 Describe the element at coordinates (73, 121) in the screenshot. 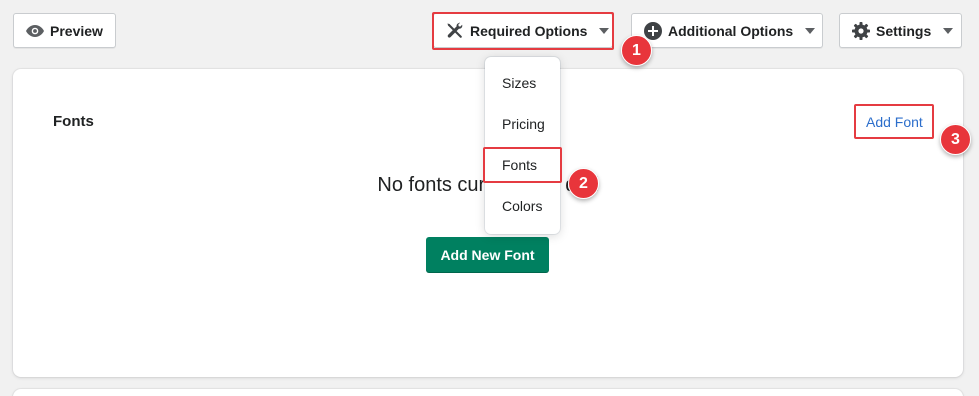

I see `card-title: Fonts` at that location.